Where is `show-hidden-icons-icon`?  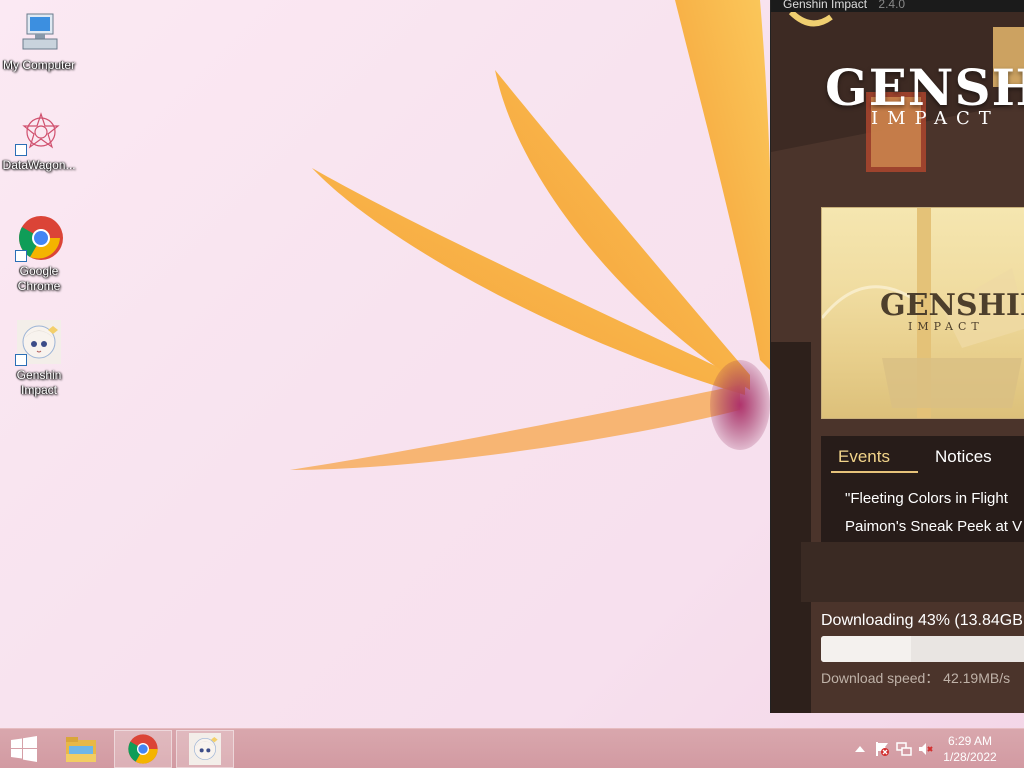 show-hidden-icons-icon is located at coordinates (860, 749).